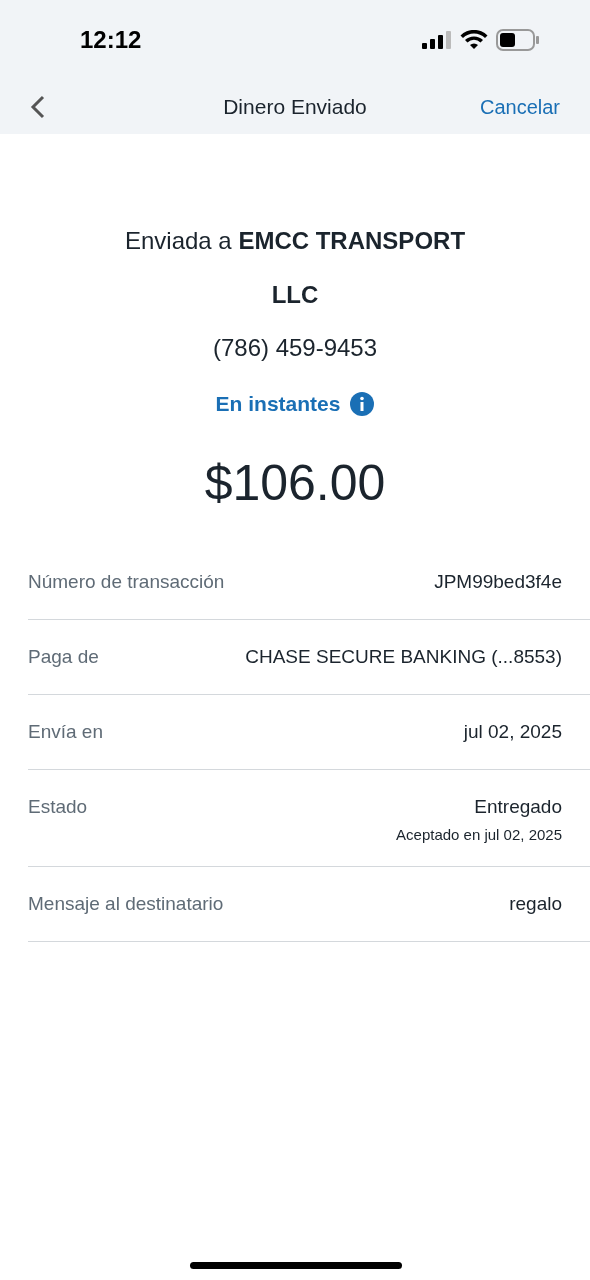  I want to click on info-icon, so click(362, 403).